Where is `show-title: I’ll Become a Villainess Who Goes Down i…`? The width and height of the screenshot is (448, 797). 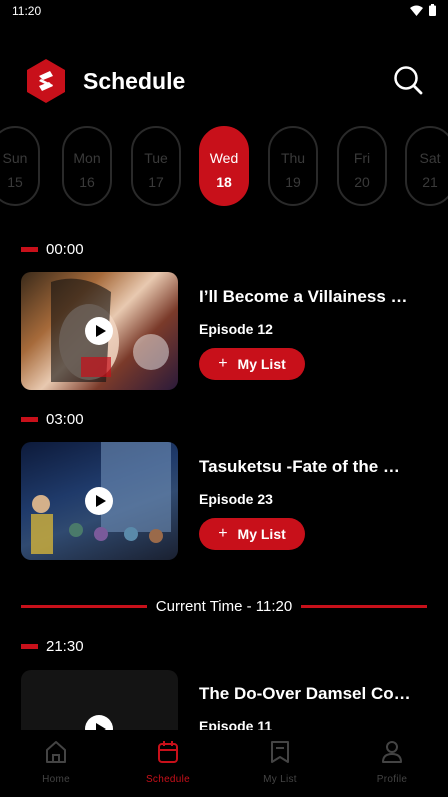
show-title: I’ll Become a Villainess Who Goes Down i… is located at coordinates (306, 297).